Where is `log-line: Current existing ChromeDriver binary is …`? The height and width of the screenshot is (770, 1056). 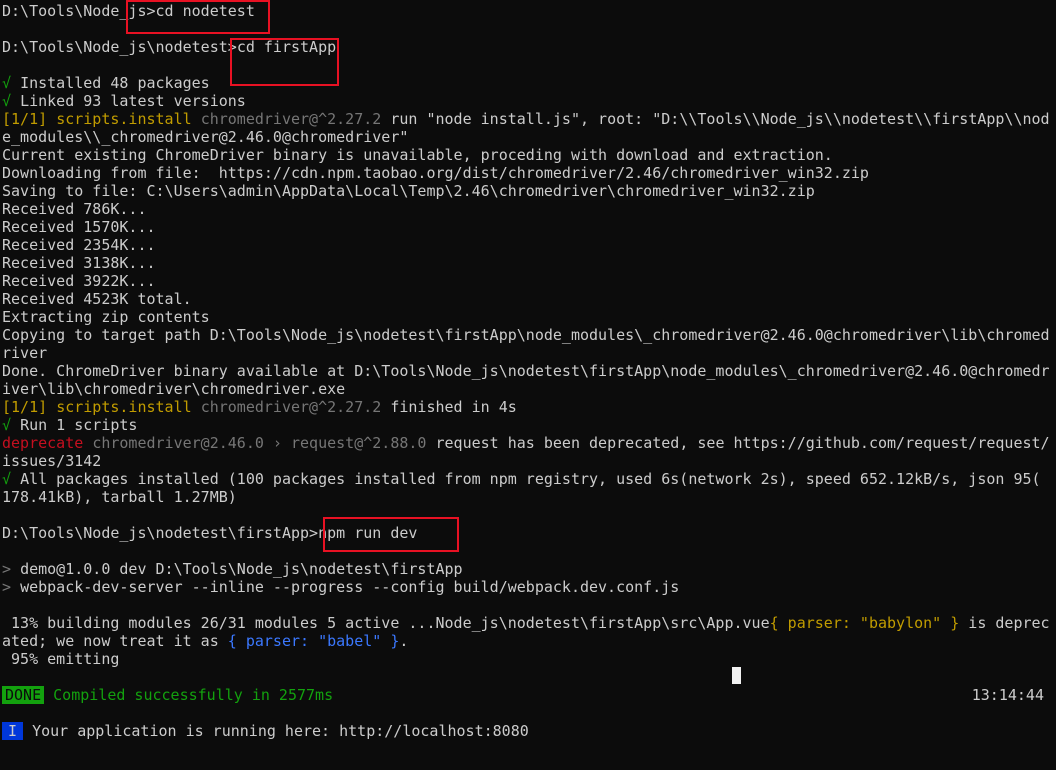
log-line: Current existing ChromeDriver binary is … is located at coordinates (417, 155).